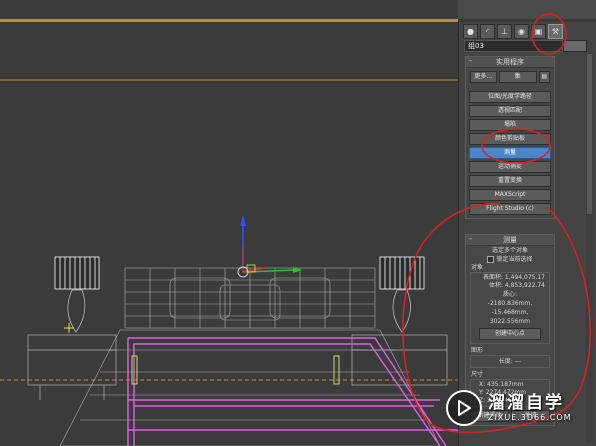 The image size is (596, 446). What do you see at coordinates (487, 31) in the screenshot?
I see `modify-tab-icon: ◜` at bounding box center [487, 31].